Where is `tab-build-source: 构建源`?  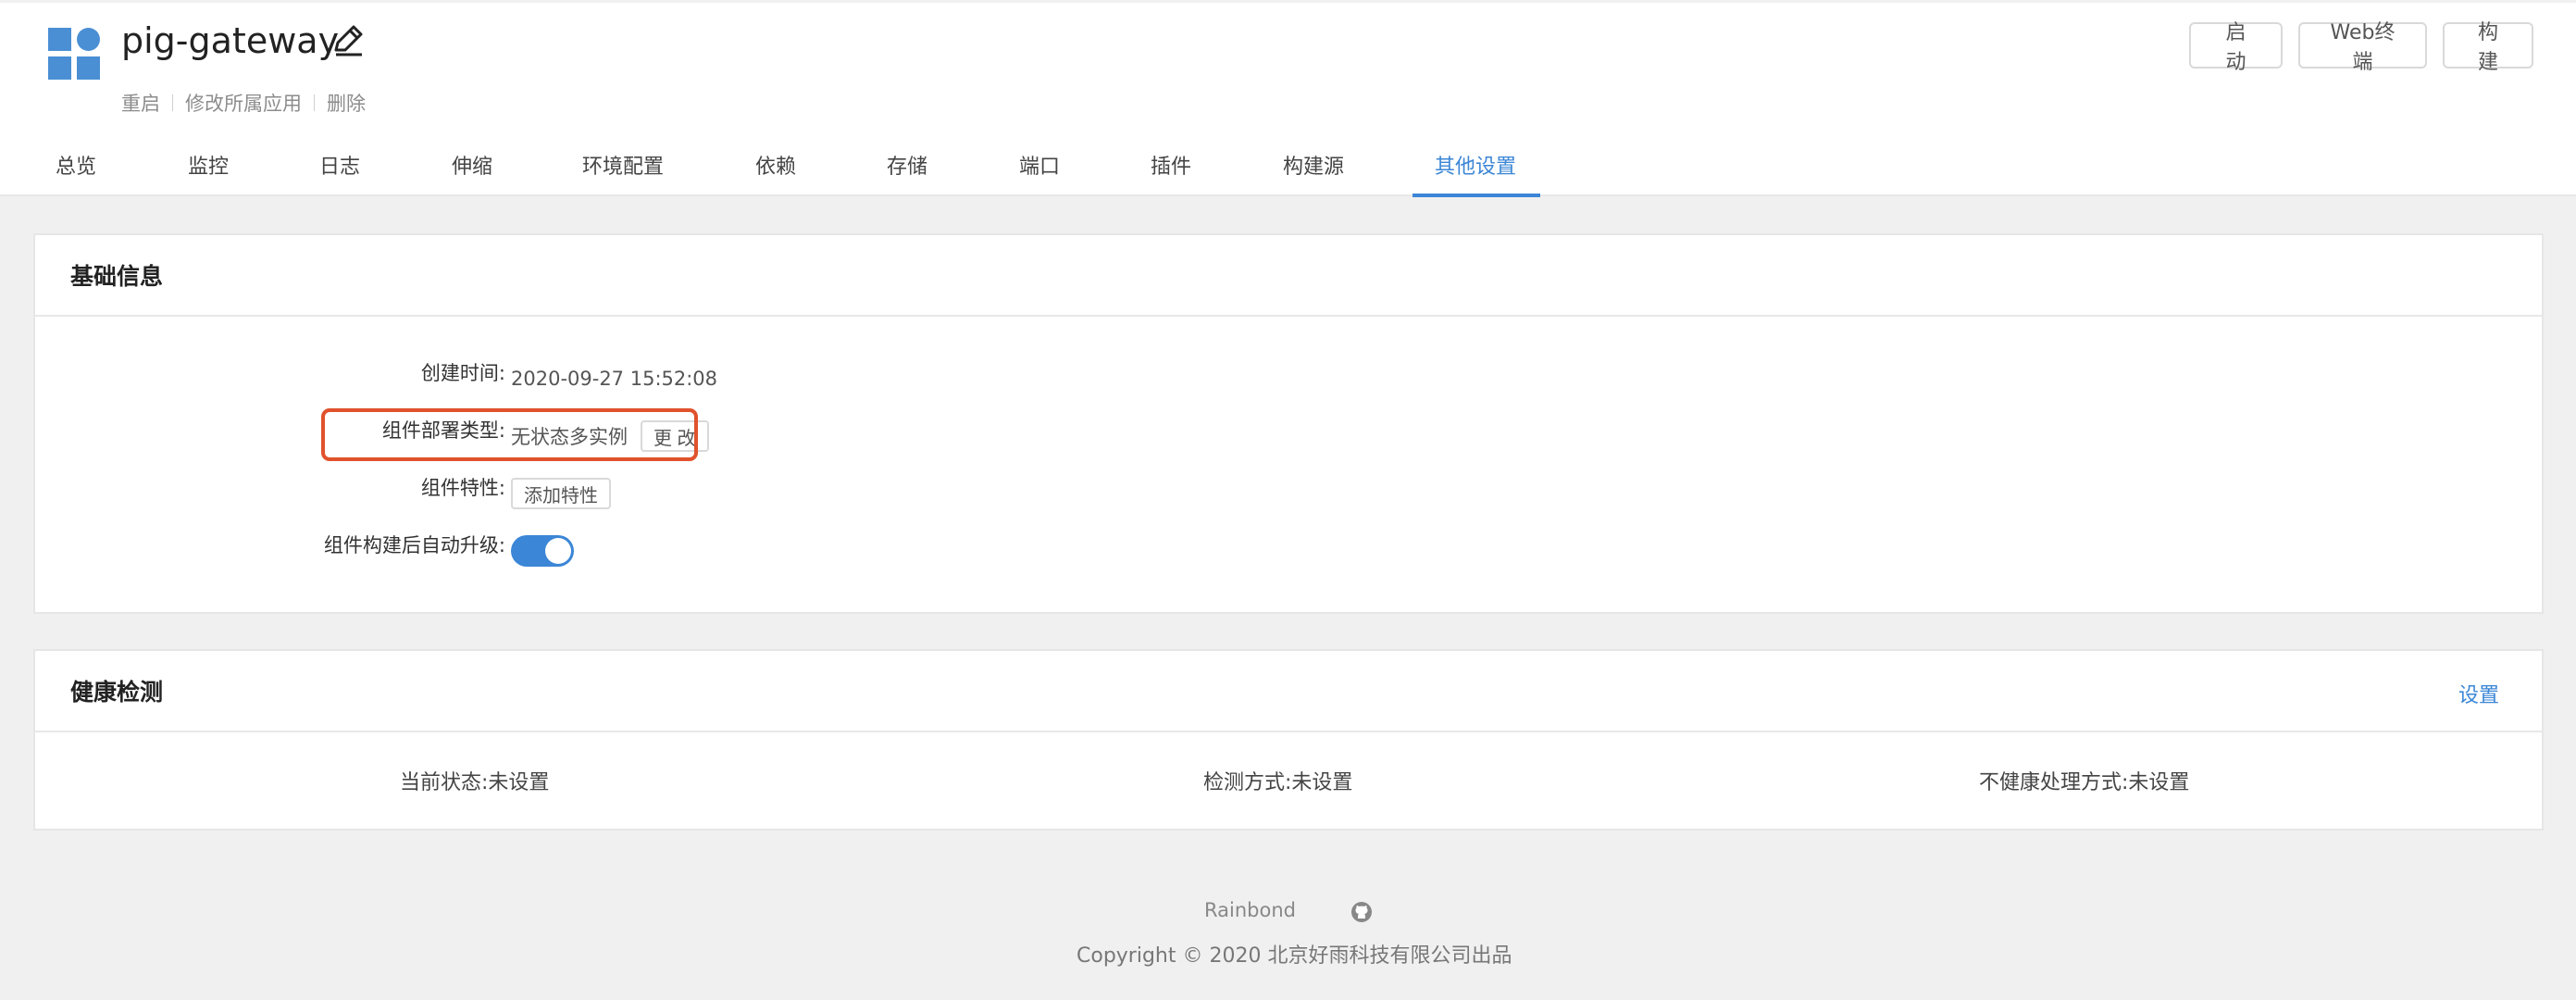 tab-build-source: 构建源 is located at coordinates (1313, 173).